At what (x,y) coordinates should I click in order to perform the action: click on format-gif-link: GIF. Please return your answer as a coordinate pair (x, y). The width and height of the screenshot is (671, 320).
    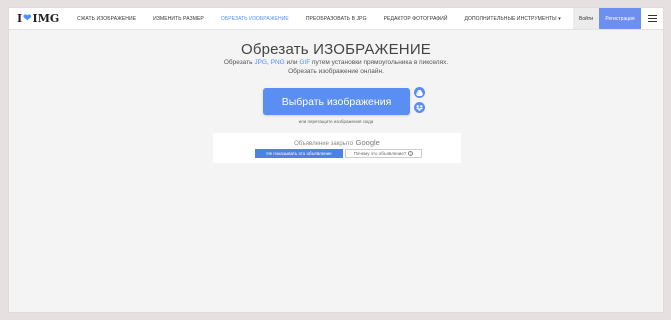
    Looking at the image, I should click on (304, 62).